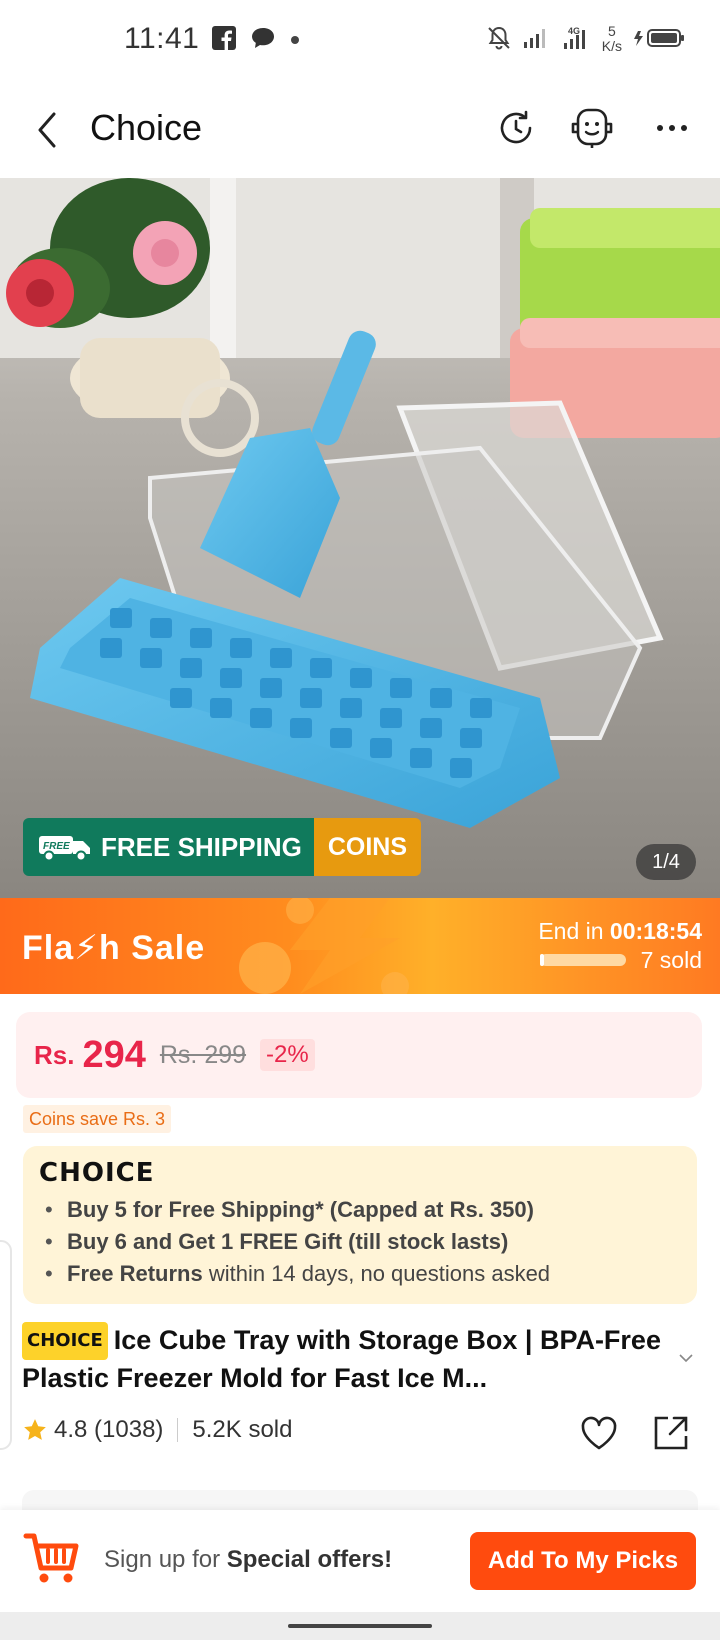  What do you see at coordinates (576, 39) in the screenshot?
I see `signal-4g-icon: 4G` at bounding box center [576, 39].